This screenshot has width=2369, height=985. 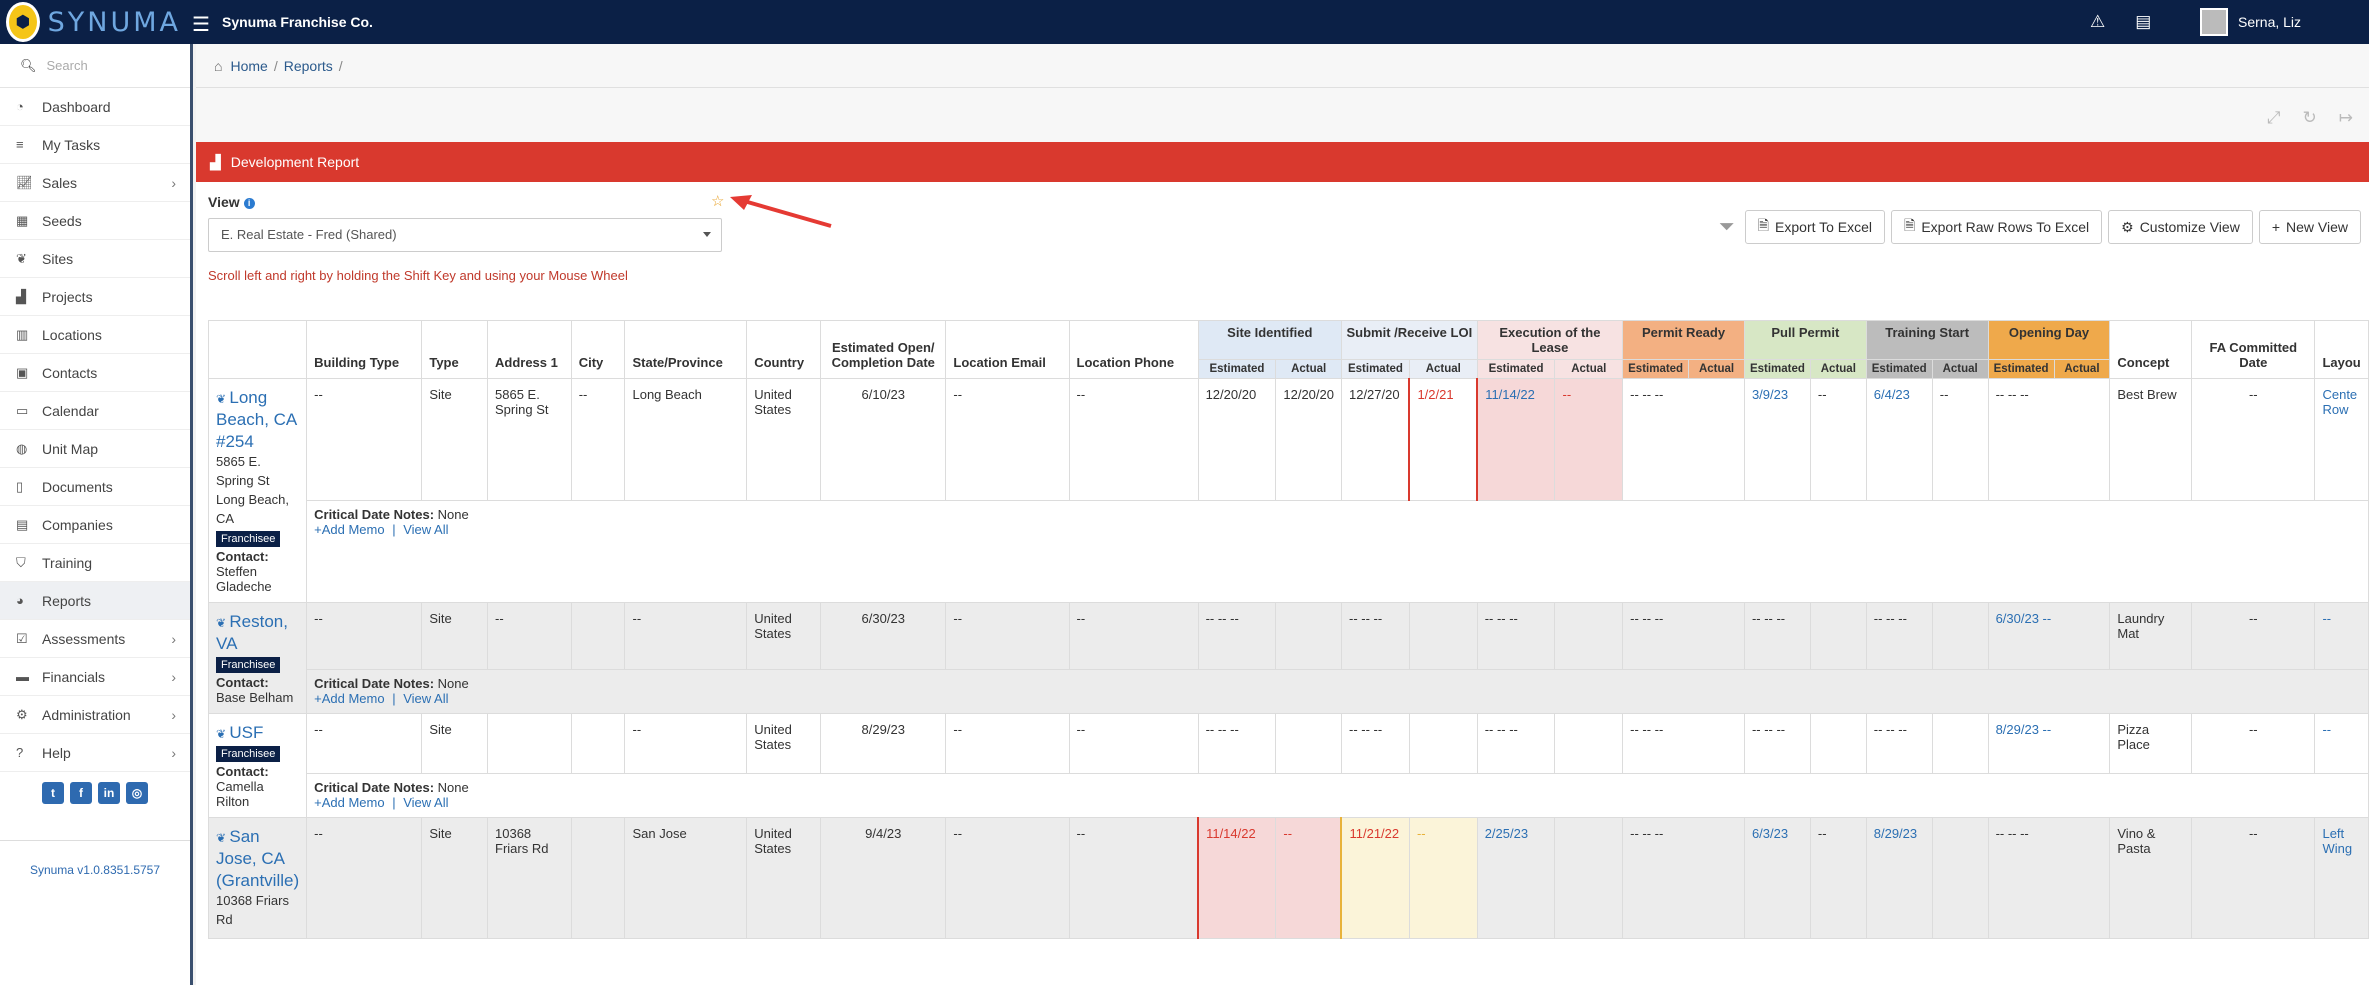 I want to click on sidebar-item-unit-map: ◍ Unit Map, so click(x=95, y=449).